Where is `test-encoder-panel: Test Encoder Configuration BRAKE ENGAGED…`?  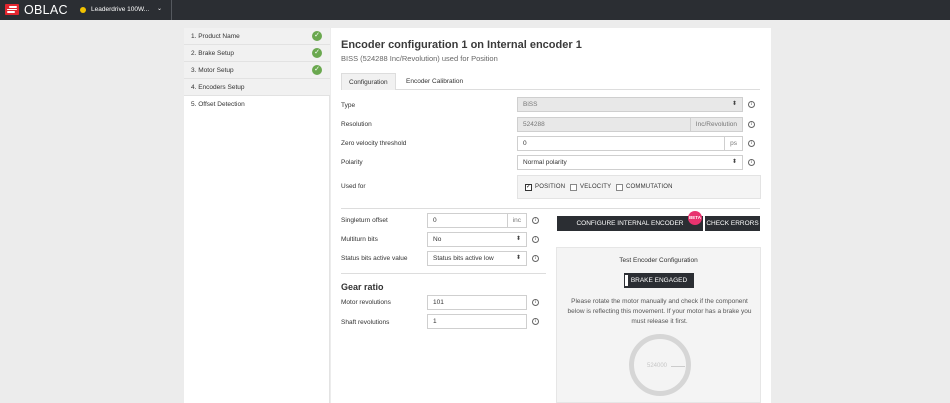 test-encoder-panel: Test Encoder Configuration BRAKE ENGAGED… is located at coordinates (658, 325).